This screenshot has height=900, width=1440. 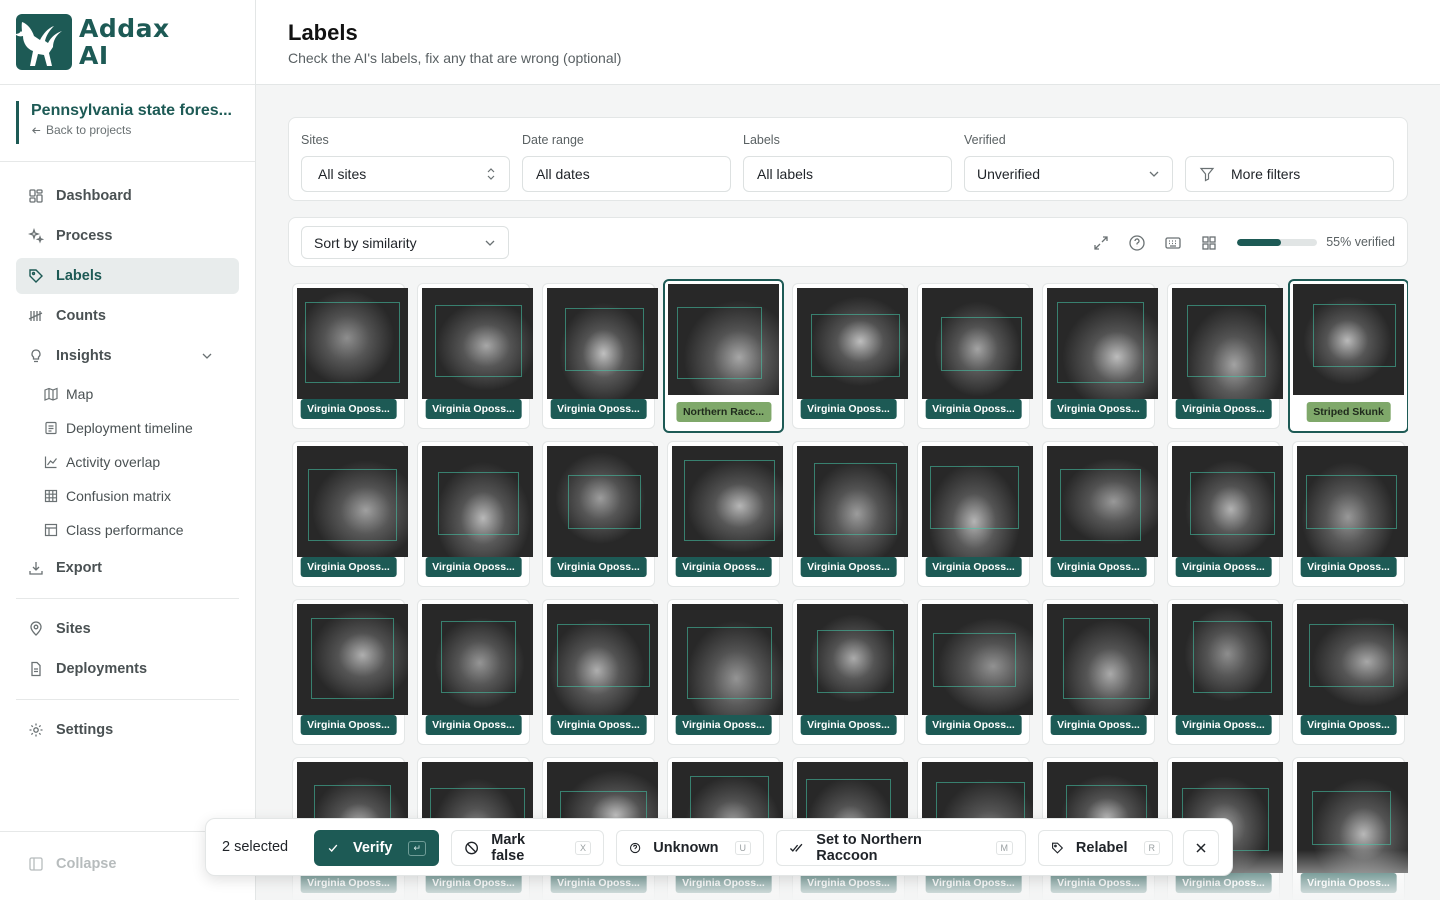 What do you see at coordinates (72, 864) in the screenshot?
I see `collapse-sidebar-button: Collapse` at bounding box center [72, 864].